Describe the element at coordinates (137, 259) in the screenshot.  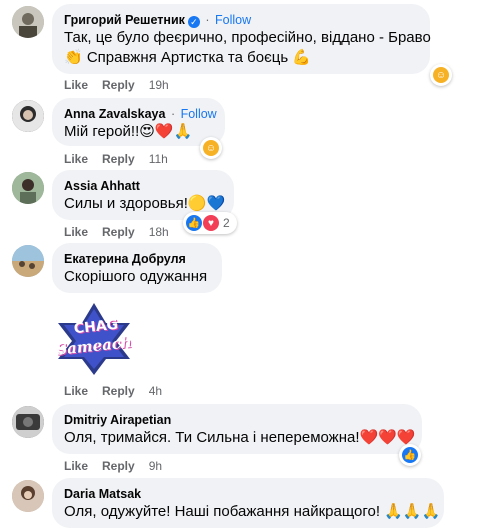
I see `author-name: Екатерина Добруля` at that location.